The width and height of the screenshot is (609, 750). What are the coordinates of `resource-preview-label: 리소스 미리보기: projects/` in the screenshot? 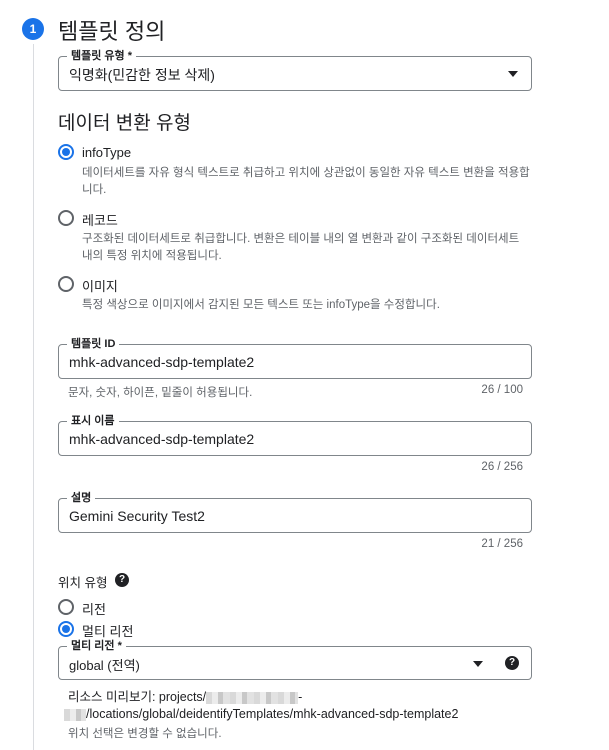 It's located at (137, 697).